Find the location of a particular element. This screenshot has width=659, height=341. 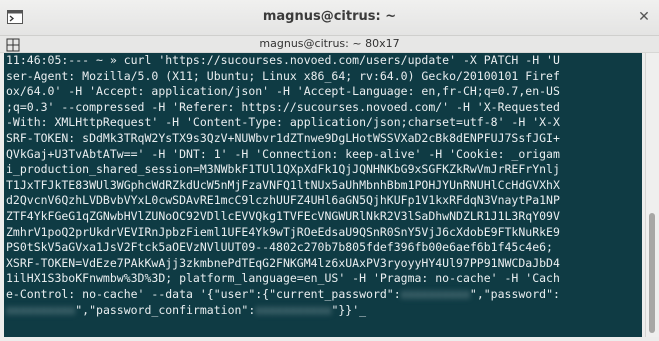

command-tail: "}}' is located at coordinates (345, 309).